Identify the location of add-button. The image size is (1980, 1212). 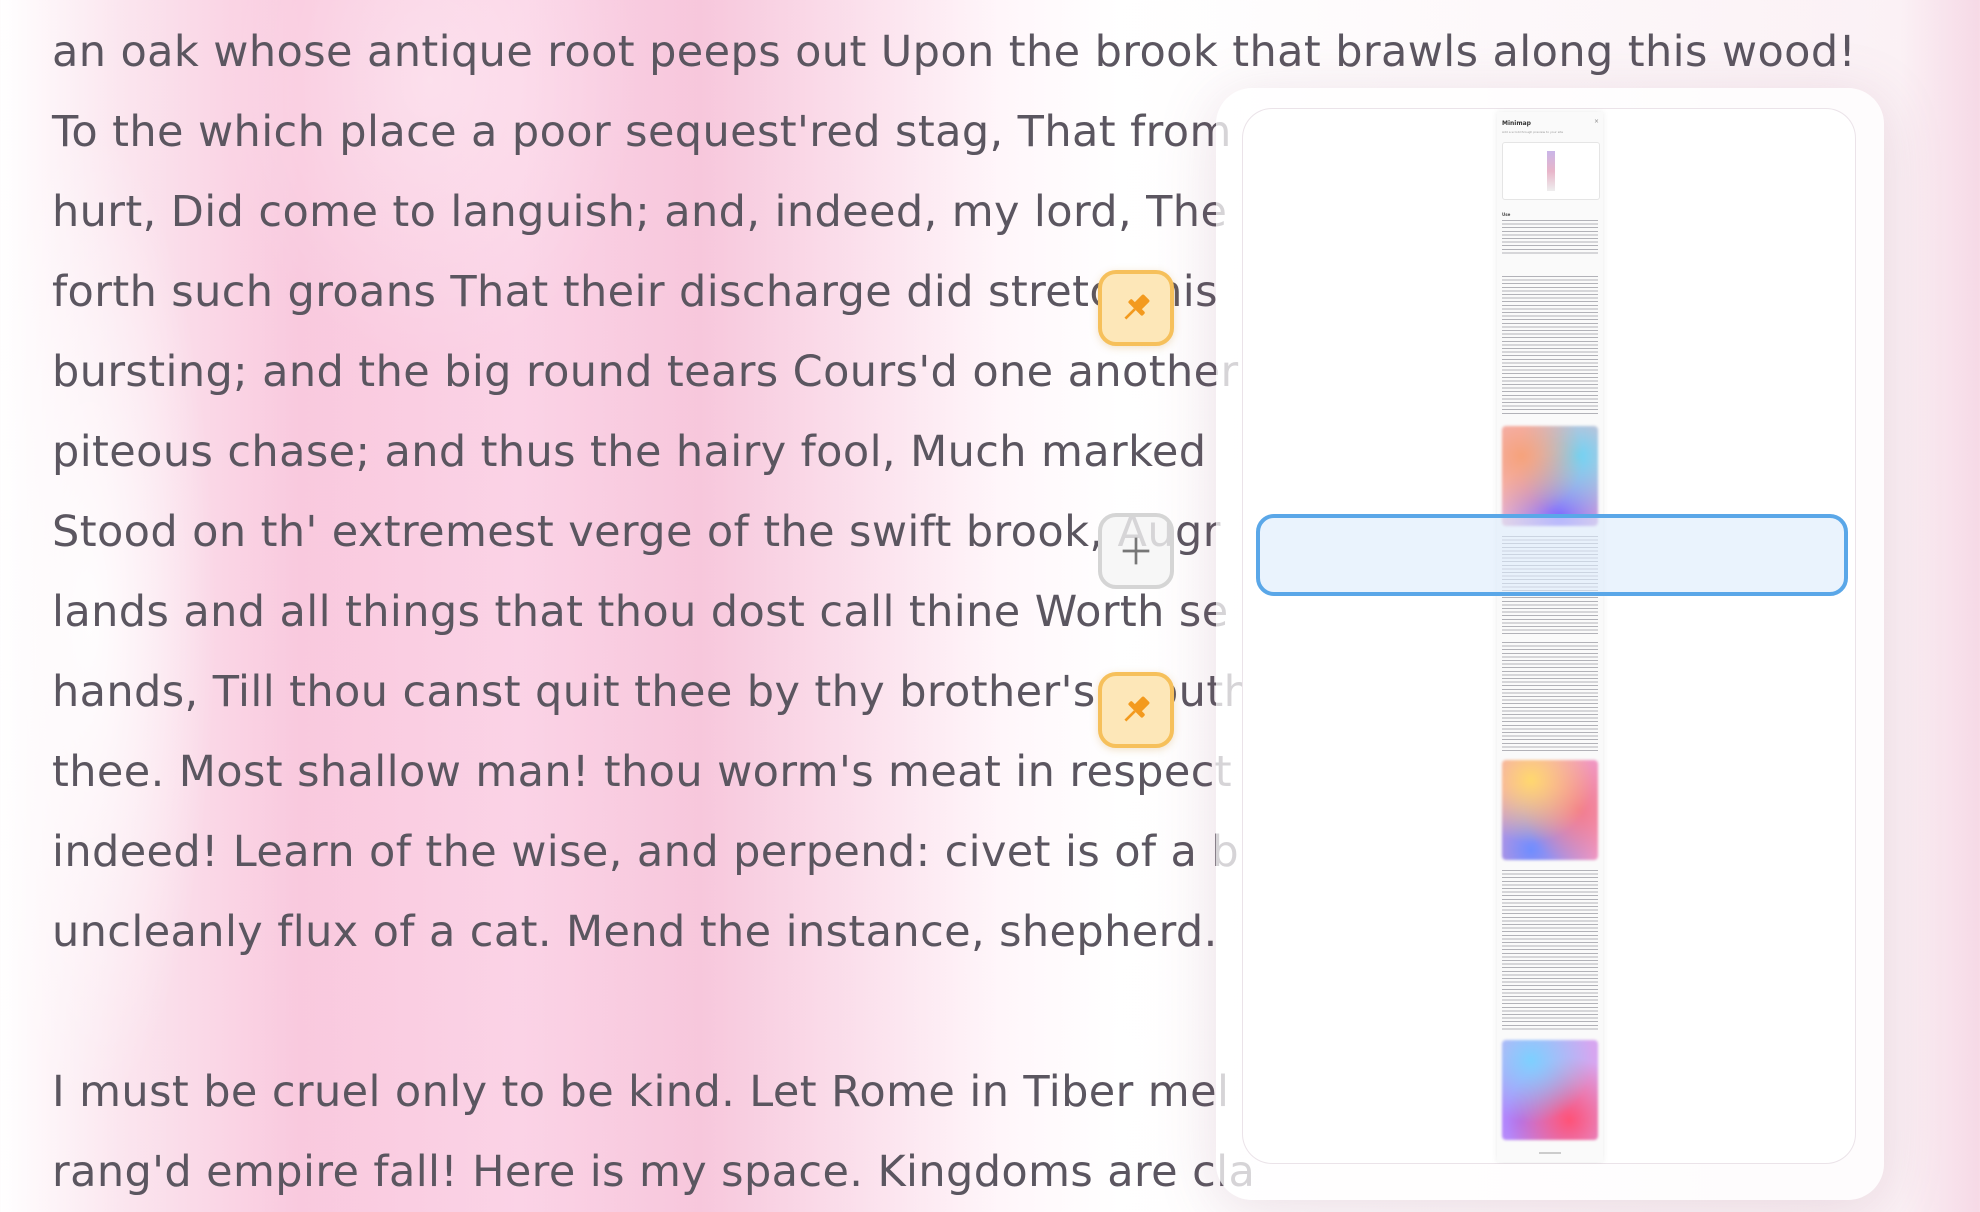
(1136, 551).